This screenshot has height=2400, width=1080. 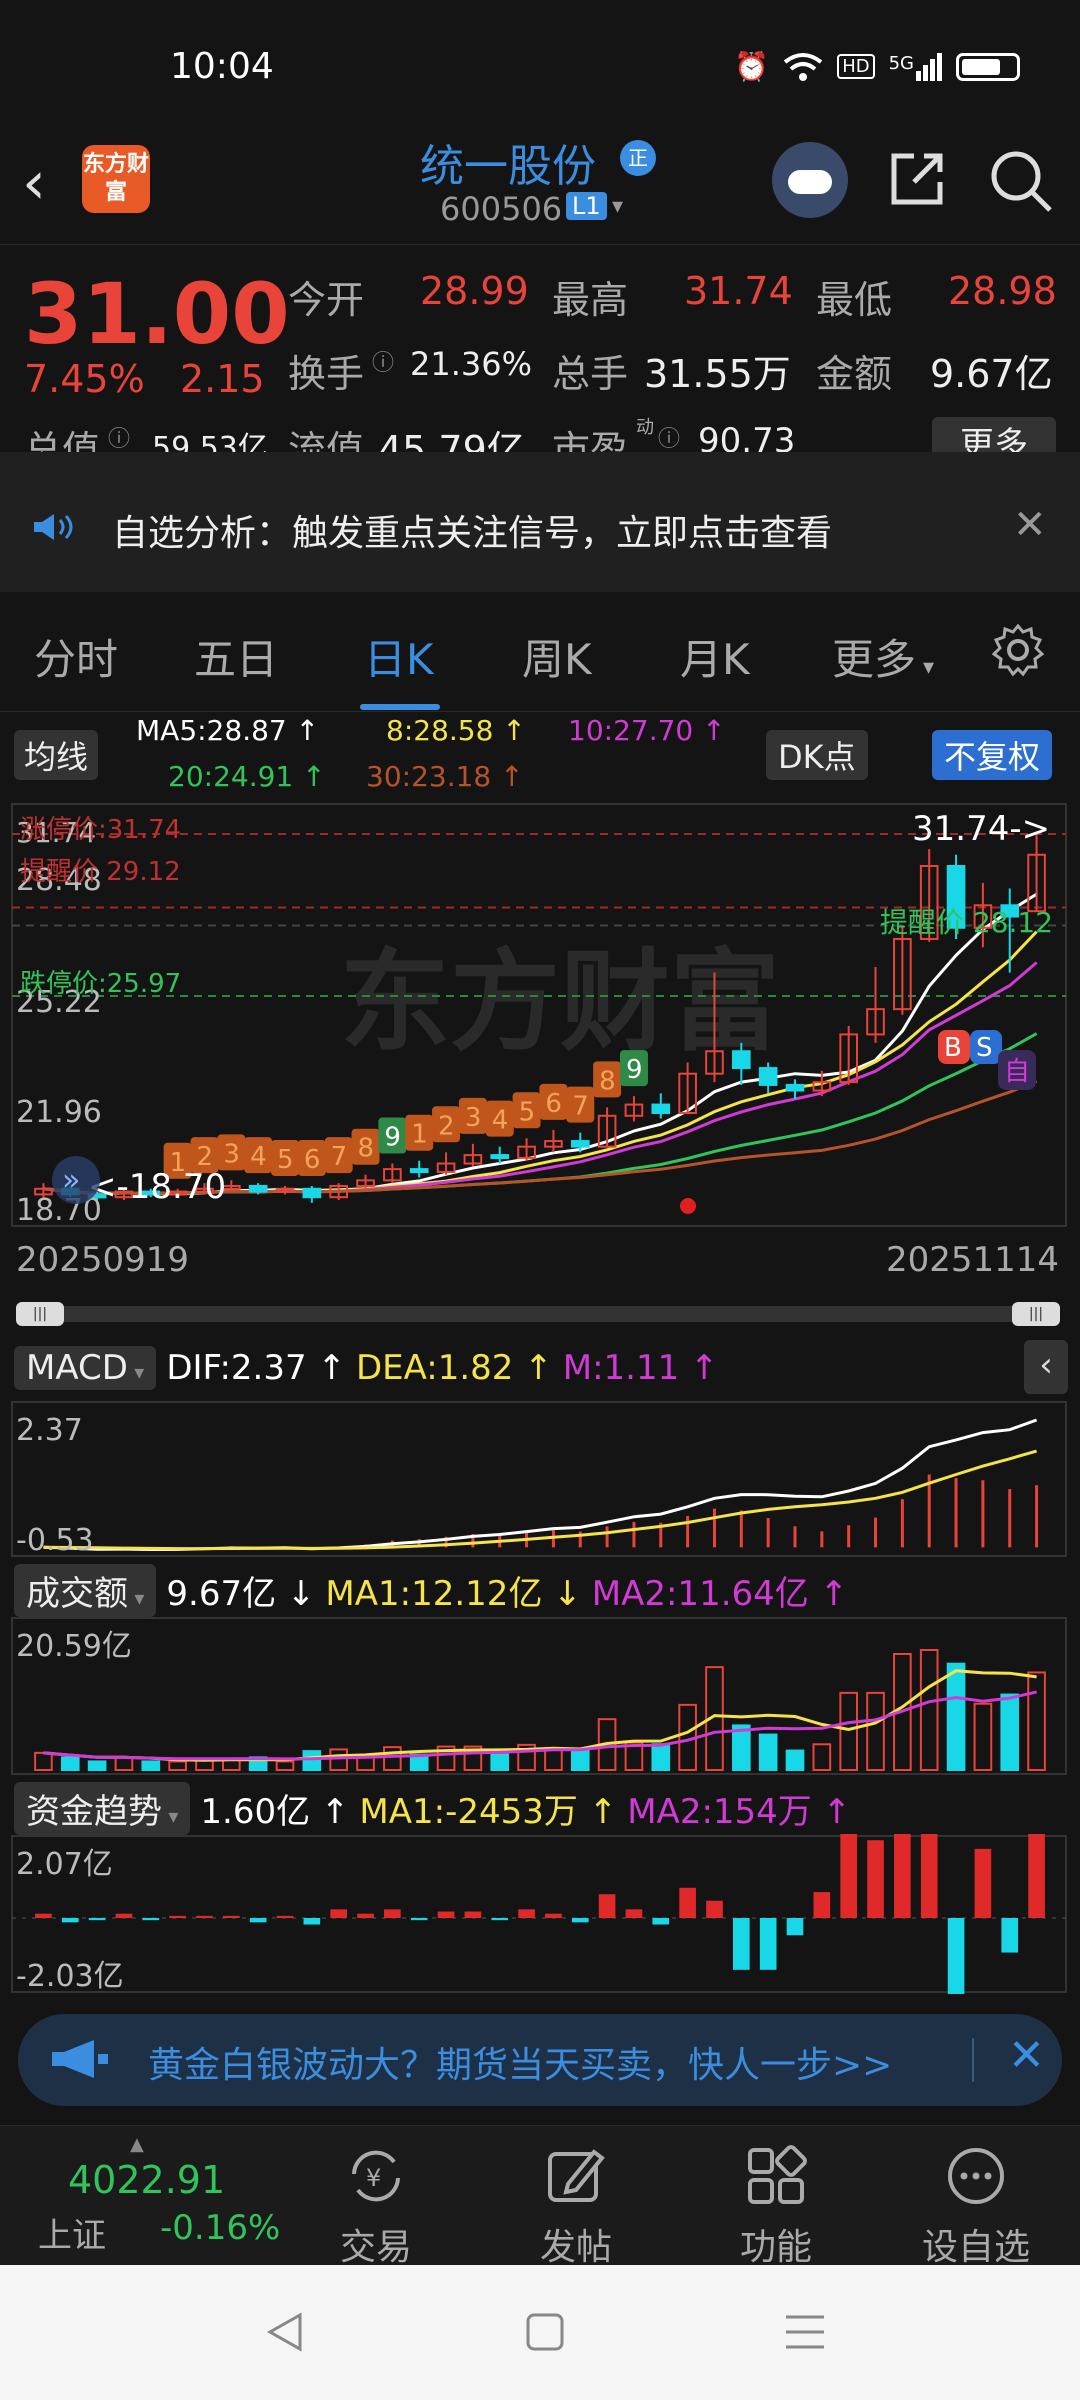 I want to click on nav-functions: 功能, so click(x=776, y=2207).